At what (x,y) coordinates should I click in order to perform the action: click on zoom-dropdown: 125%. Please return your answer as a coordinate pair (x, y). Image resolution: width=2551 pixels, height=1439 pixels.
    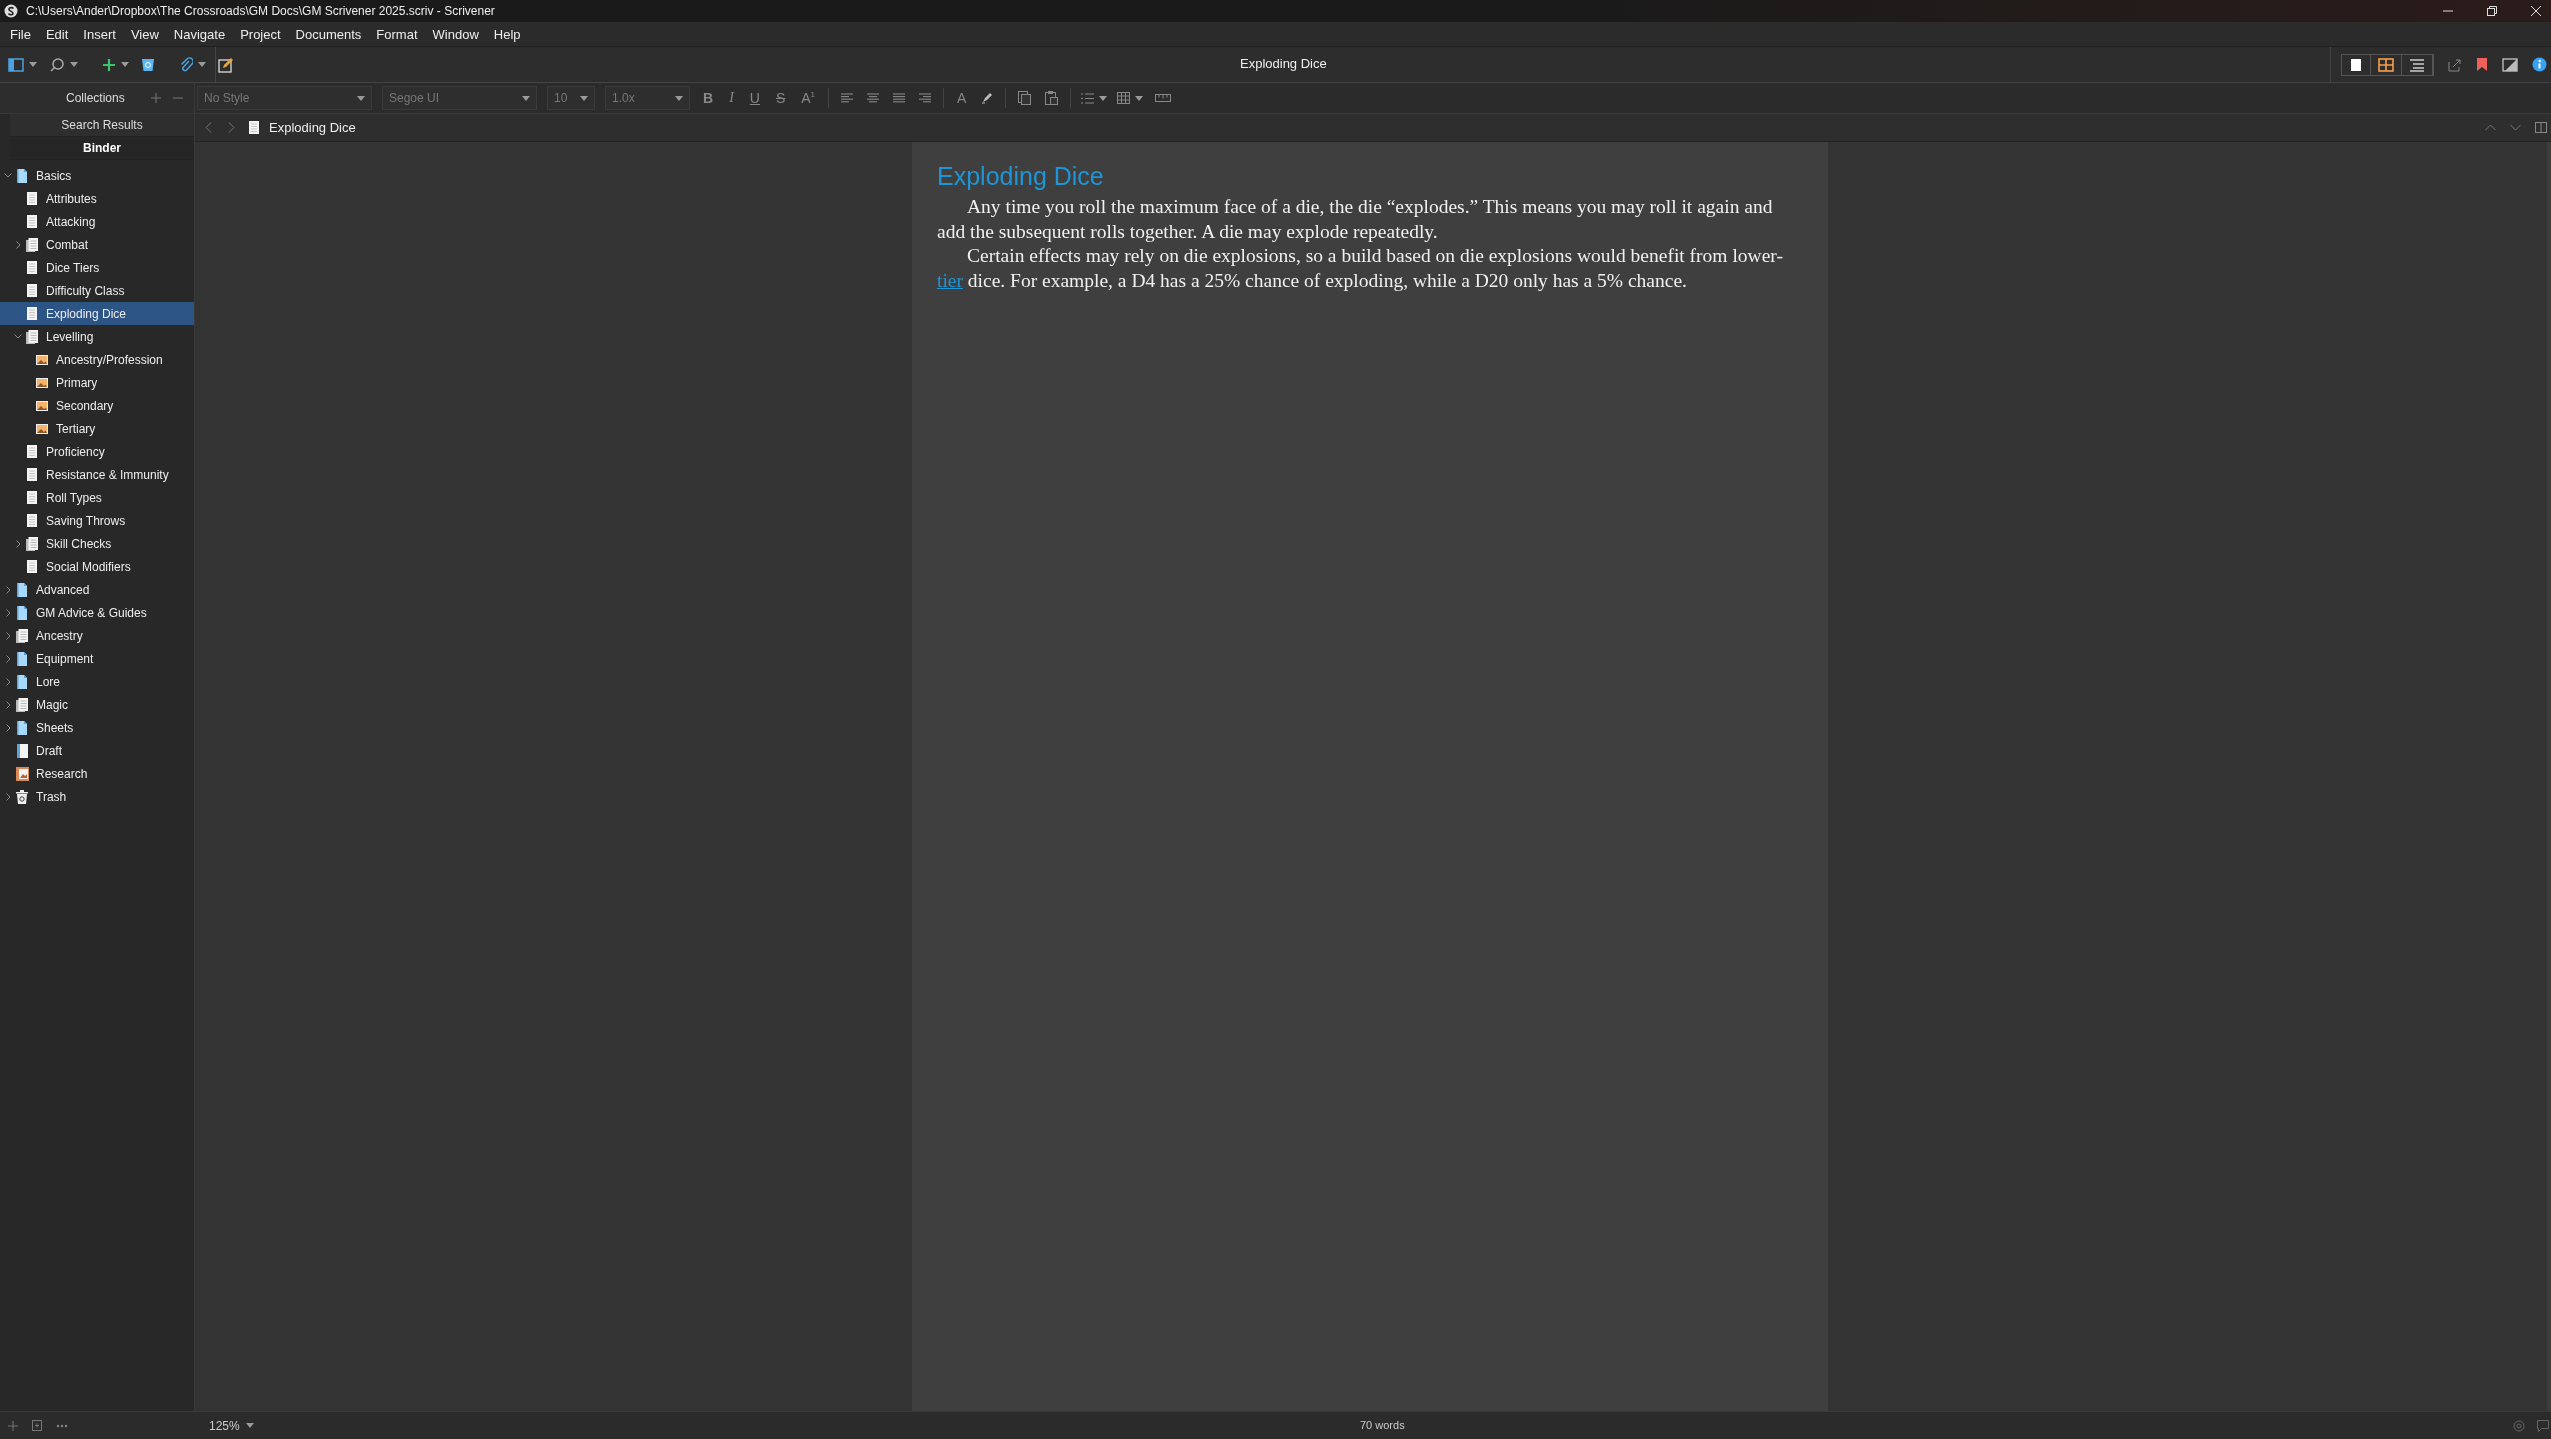
    Looking at the image, I should click on (231, 1425).